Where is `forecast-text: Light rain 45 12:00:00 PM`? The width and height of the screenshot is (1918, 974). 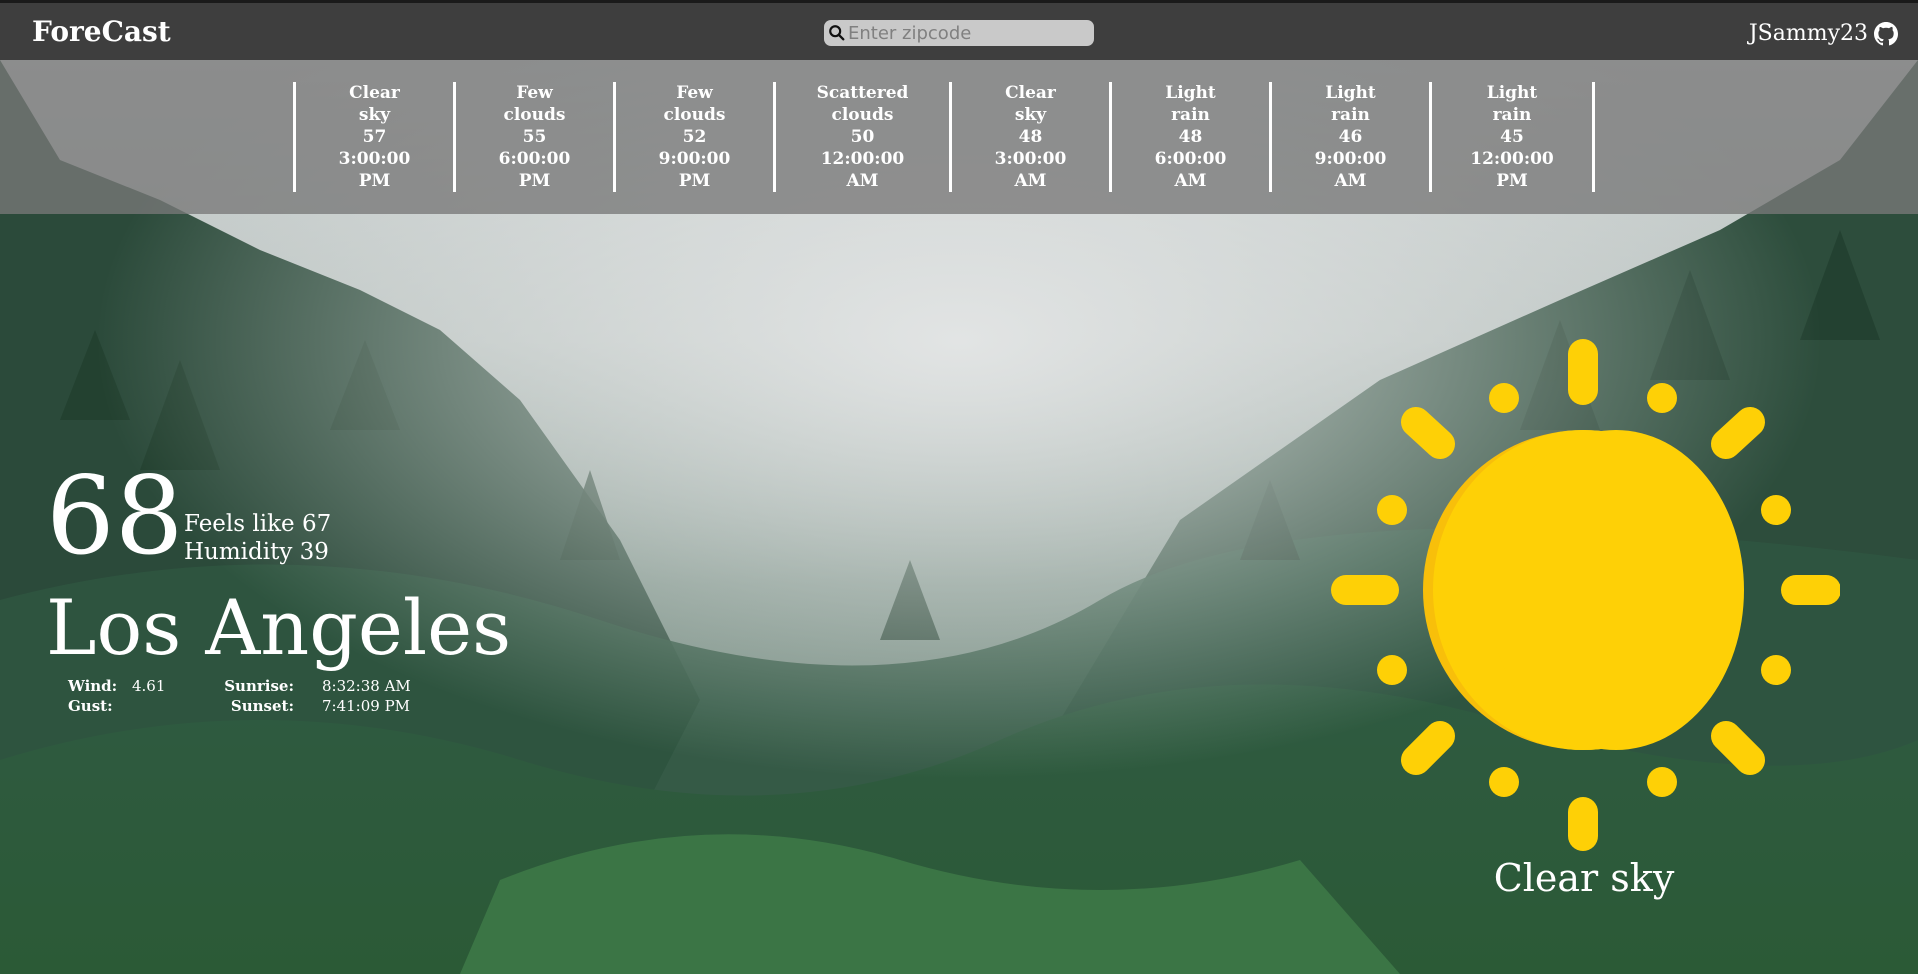 forecast-text: Light rain 45 12:00:00 PM is located at coordinates (1512, 137).